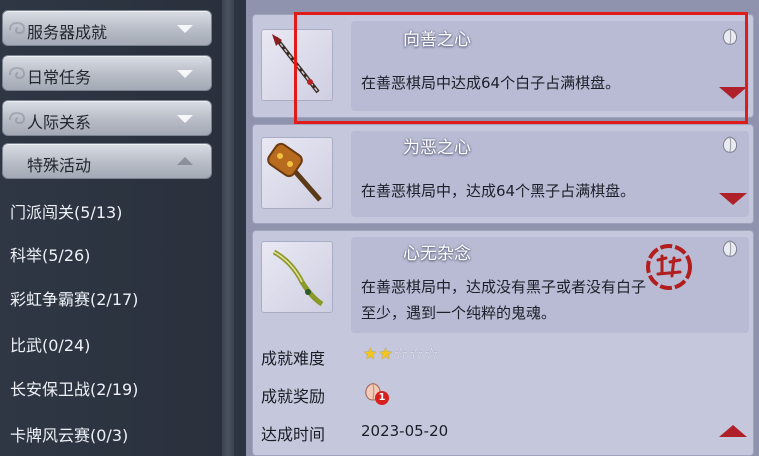  Describe the element at coordinates (74, 298) in the screenshot. I see `sidebar-item-rainbow-contest: 彩虹争霸赛(2/17)` at that location.